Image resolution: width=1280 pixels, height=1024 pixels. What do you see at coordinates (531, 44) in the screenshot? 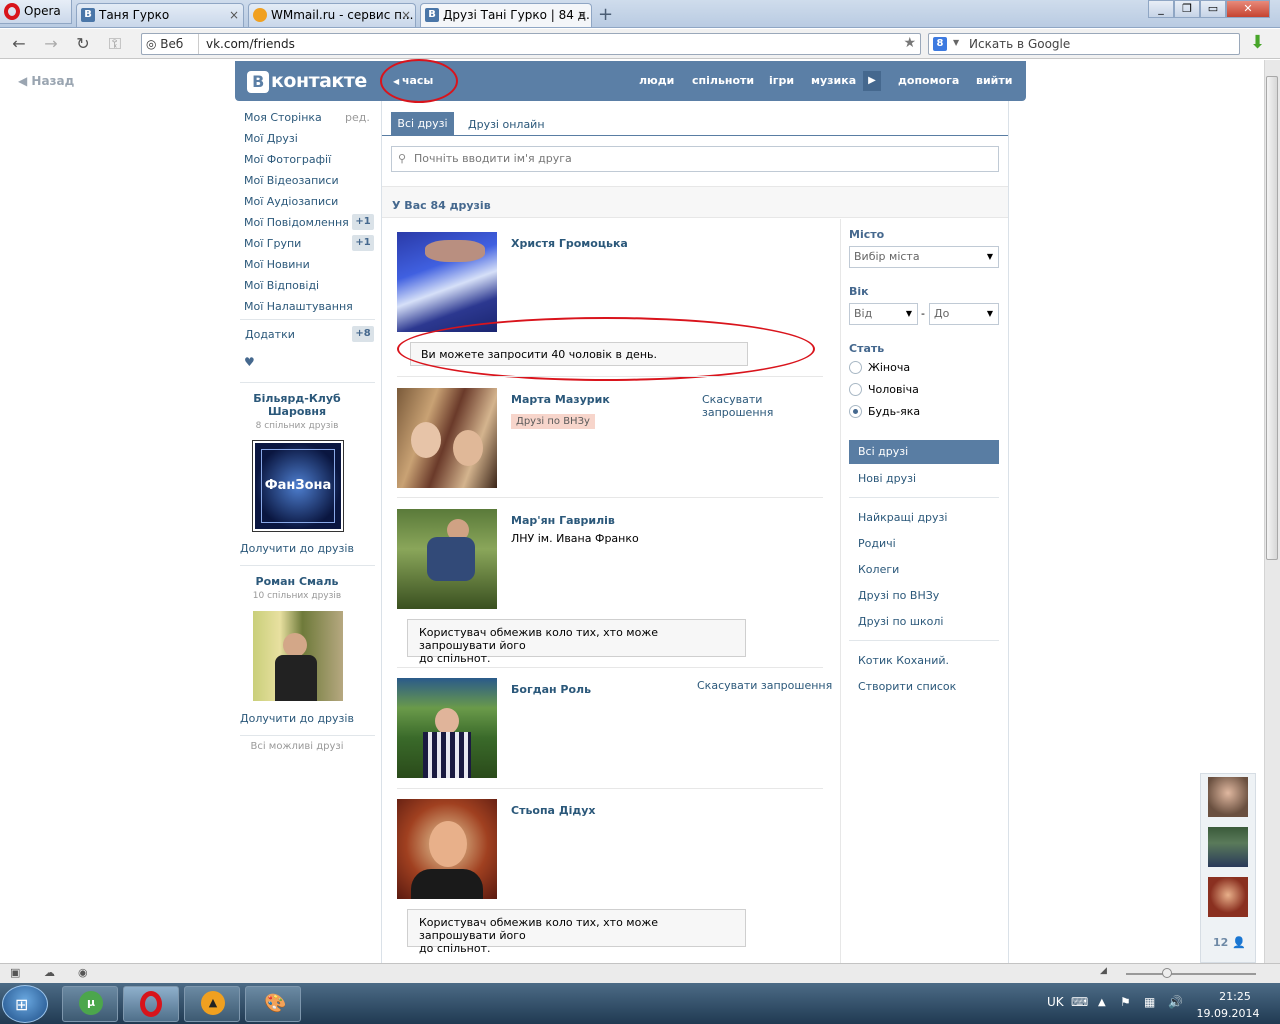
I see `address-field: ◎ Веб vk.com/friends ★` at bounding box center [531, 44].